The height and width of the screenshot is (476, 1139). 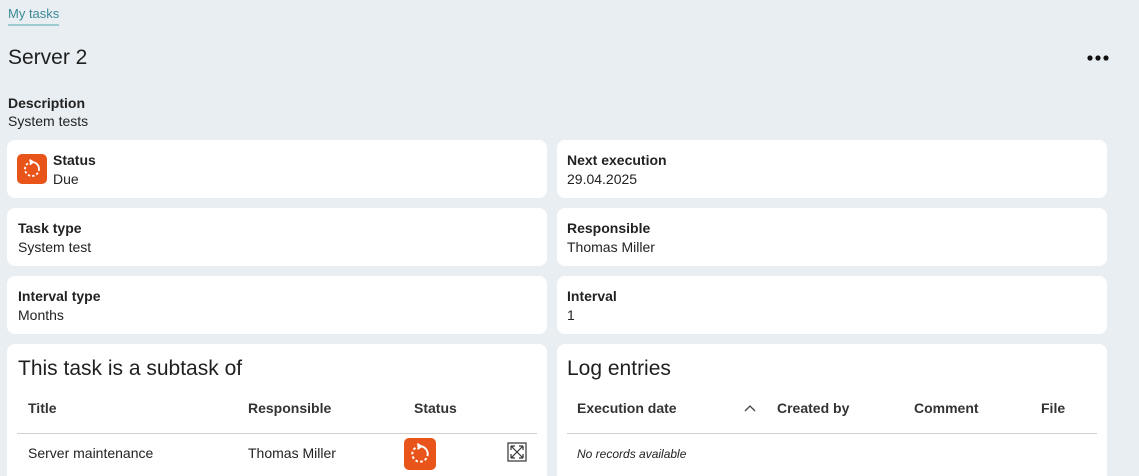 I want to click on task-type-field: Task type System test, so click(x=54, y=237).